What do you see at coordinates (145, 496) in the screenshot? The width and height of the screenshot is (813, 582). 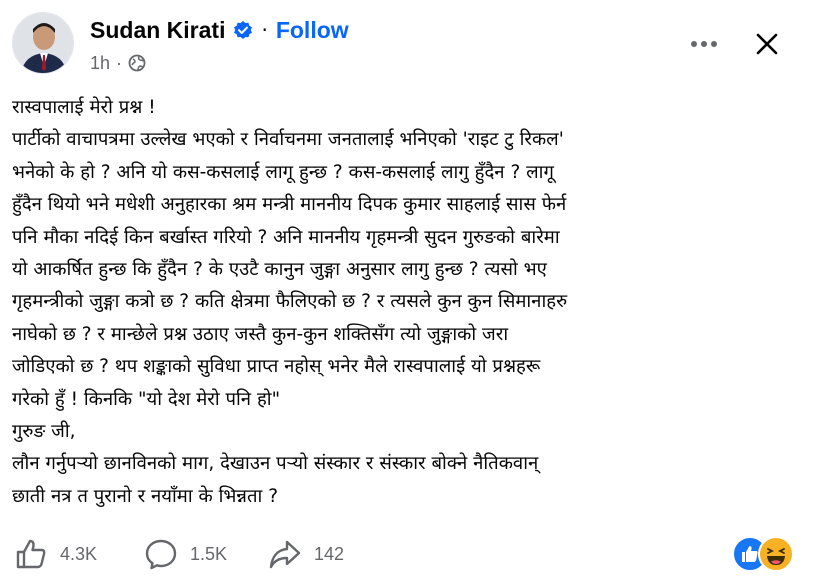 I see `post-line: छाती नत्र त पुरानो र नयाँमा के भिन्नता ?` at bounding box center [145, 496].